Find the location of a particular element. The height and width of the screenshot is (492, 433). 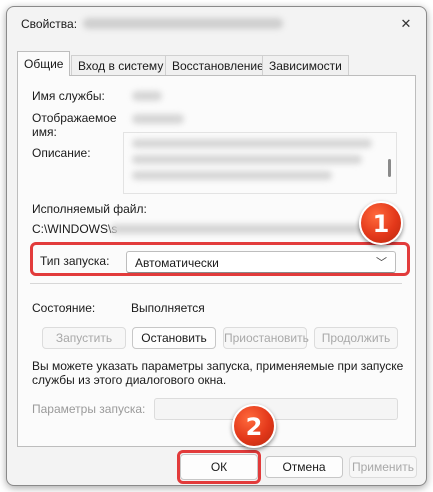

start-params-input is located at coordinates (276, 409).